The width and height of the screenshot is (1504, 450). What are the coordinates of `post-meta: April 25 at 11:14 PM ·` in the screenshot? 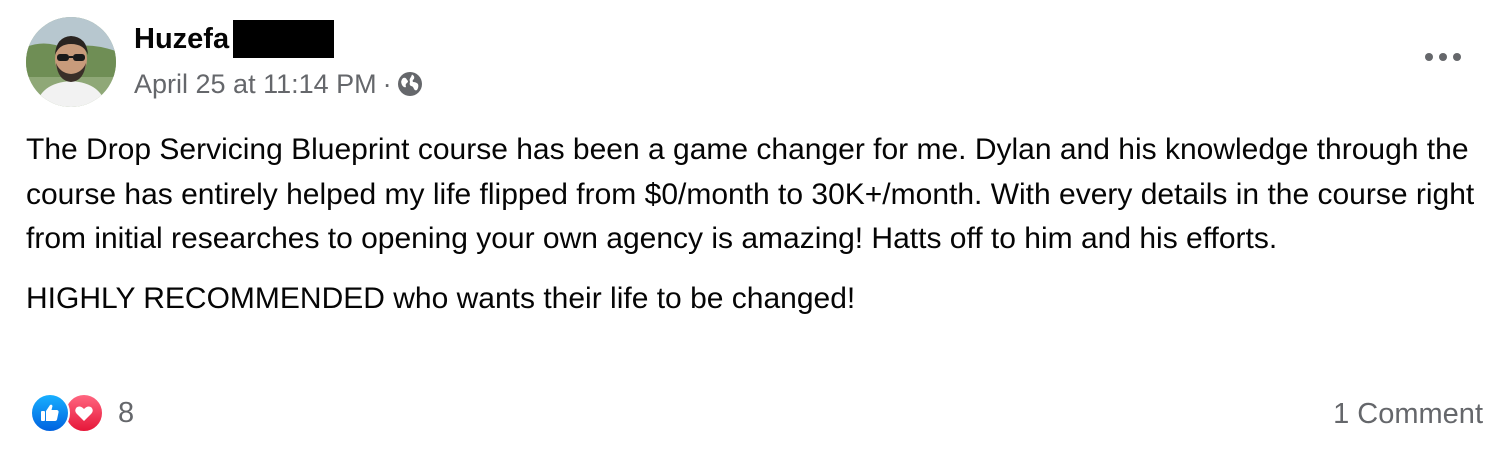 It's located at (278, 84).